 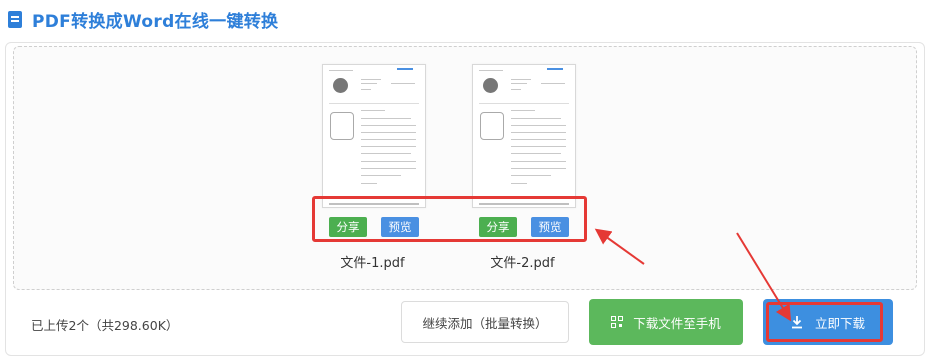 I want to click on continue-add-button: 继续添加（批量转换）, so click(x=485, y=322).